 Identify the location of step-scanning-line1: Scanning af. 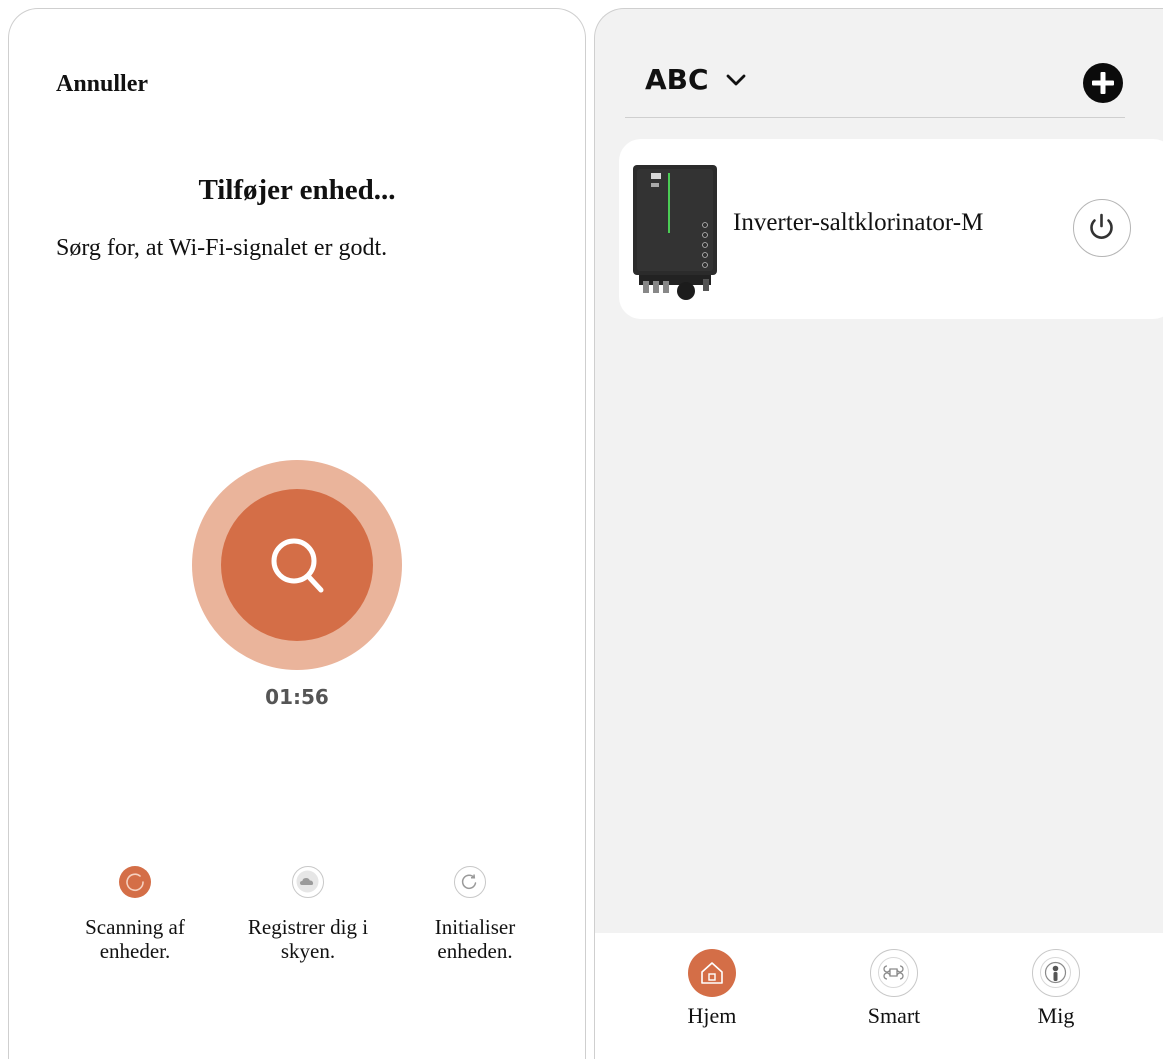
(135, 927).